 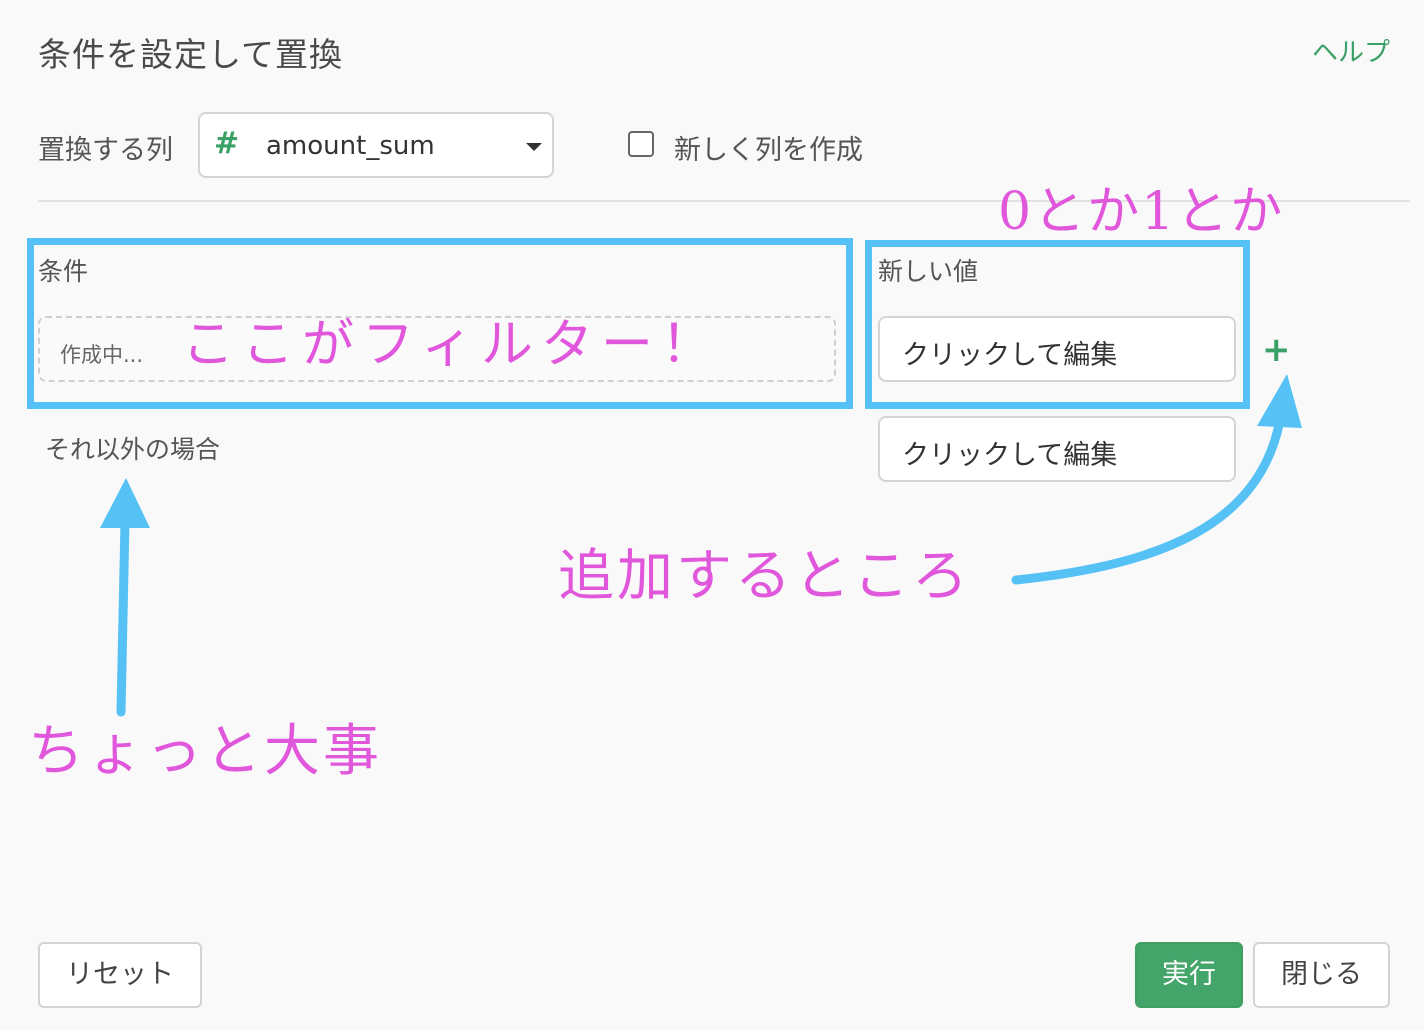 What do you see at coordinates (123, 617) in the screenshot?
I see `arrow-up-line` at bounding box center [123, 617].